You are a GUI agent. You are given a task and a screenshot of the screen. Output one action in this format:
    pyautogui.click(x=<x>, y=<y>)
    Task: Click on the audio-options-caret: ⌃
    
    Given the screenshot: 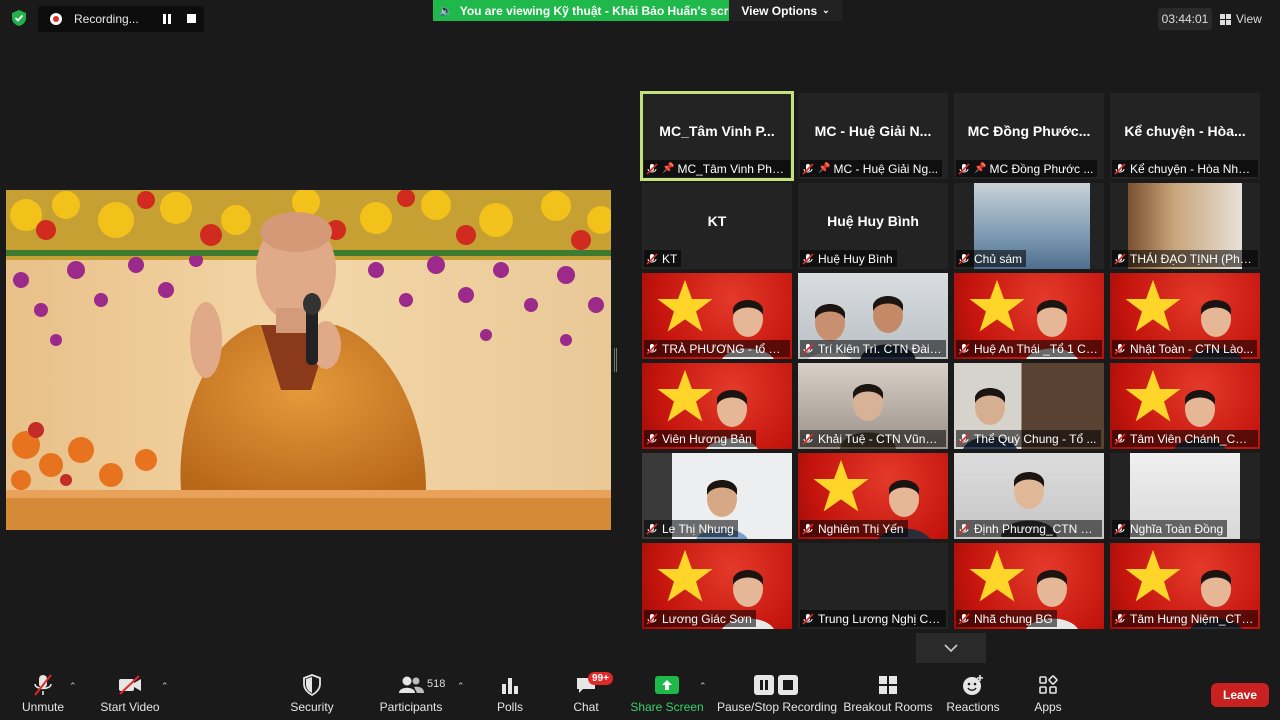 What is the action you would take?
    pyautogui.click(x=73, y=686)
    